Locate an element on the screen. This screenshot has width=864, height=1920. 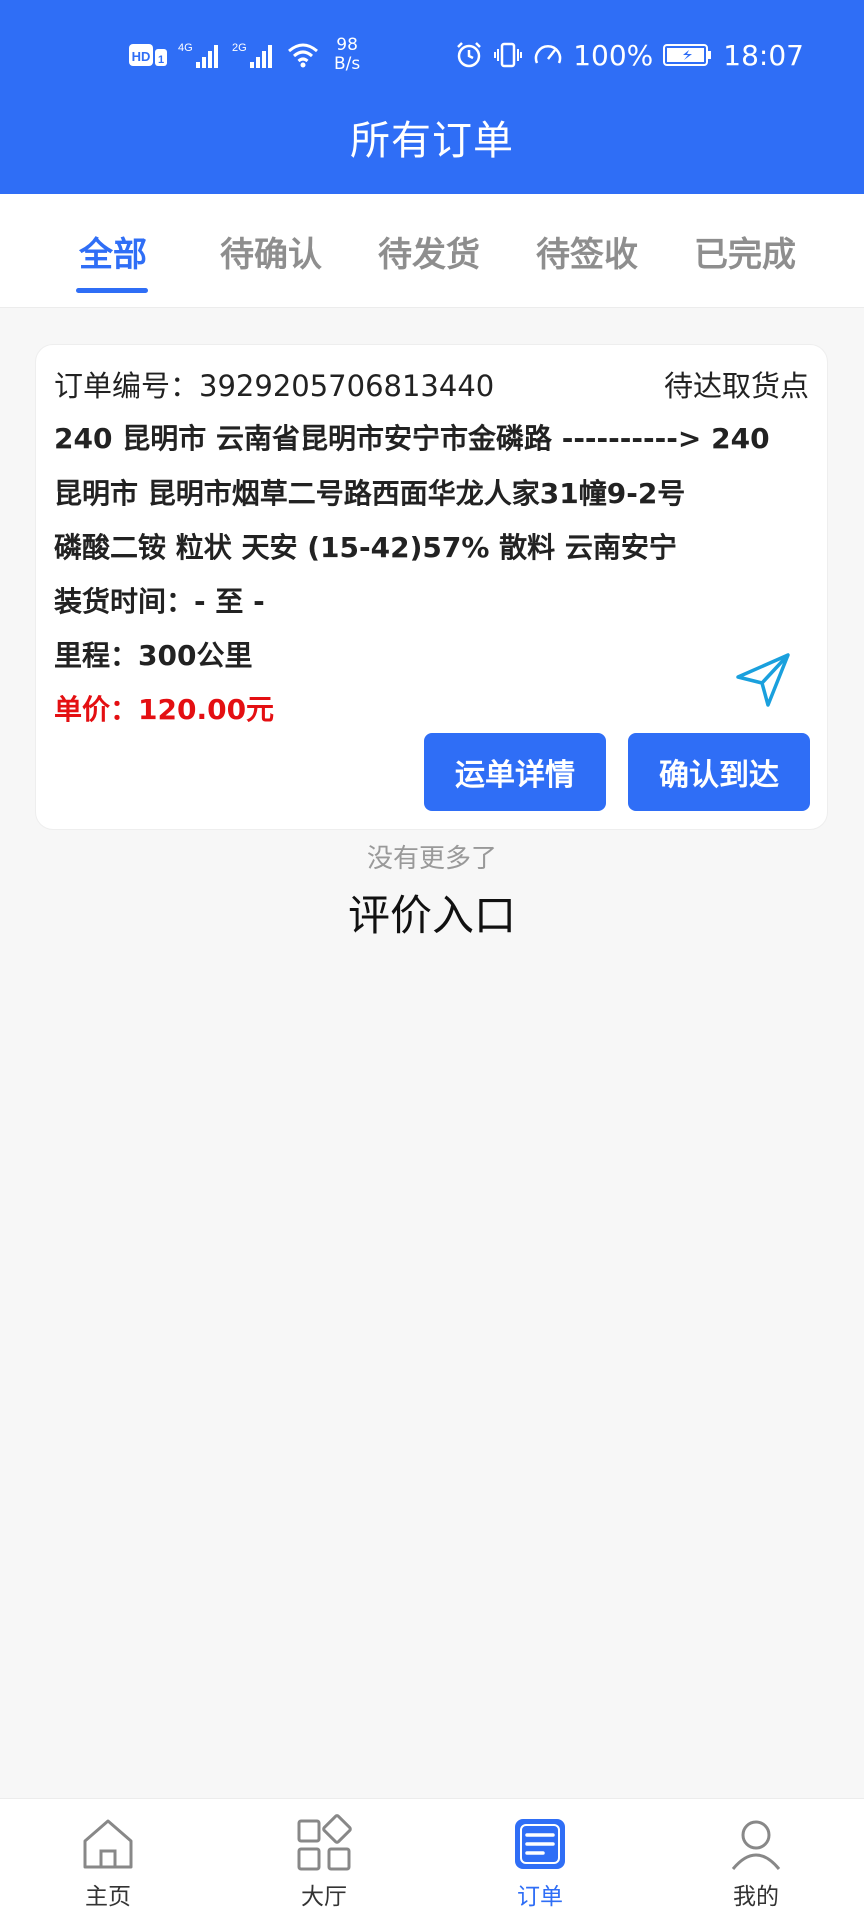
distance: 里程：300公里 is located at coordinates (153, 655).